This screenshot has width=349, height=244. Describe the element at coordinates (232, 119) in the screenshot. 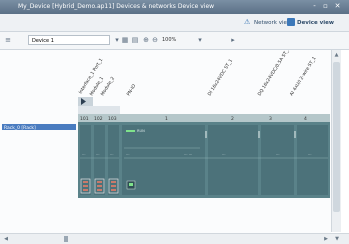

I see `slot-header-2: 2` at that location.